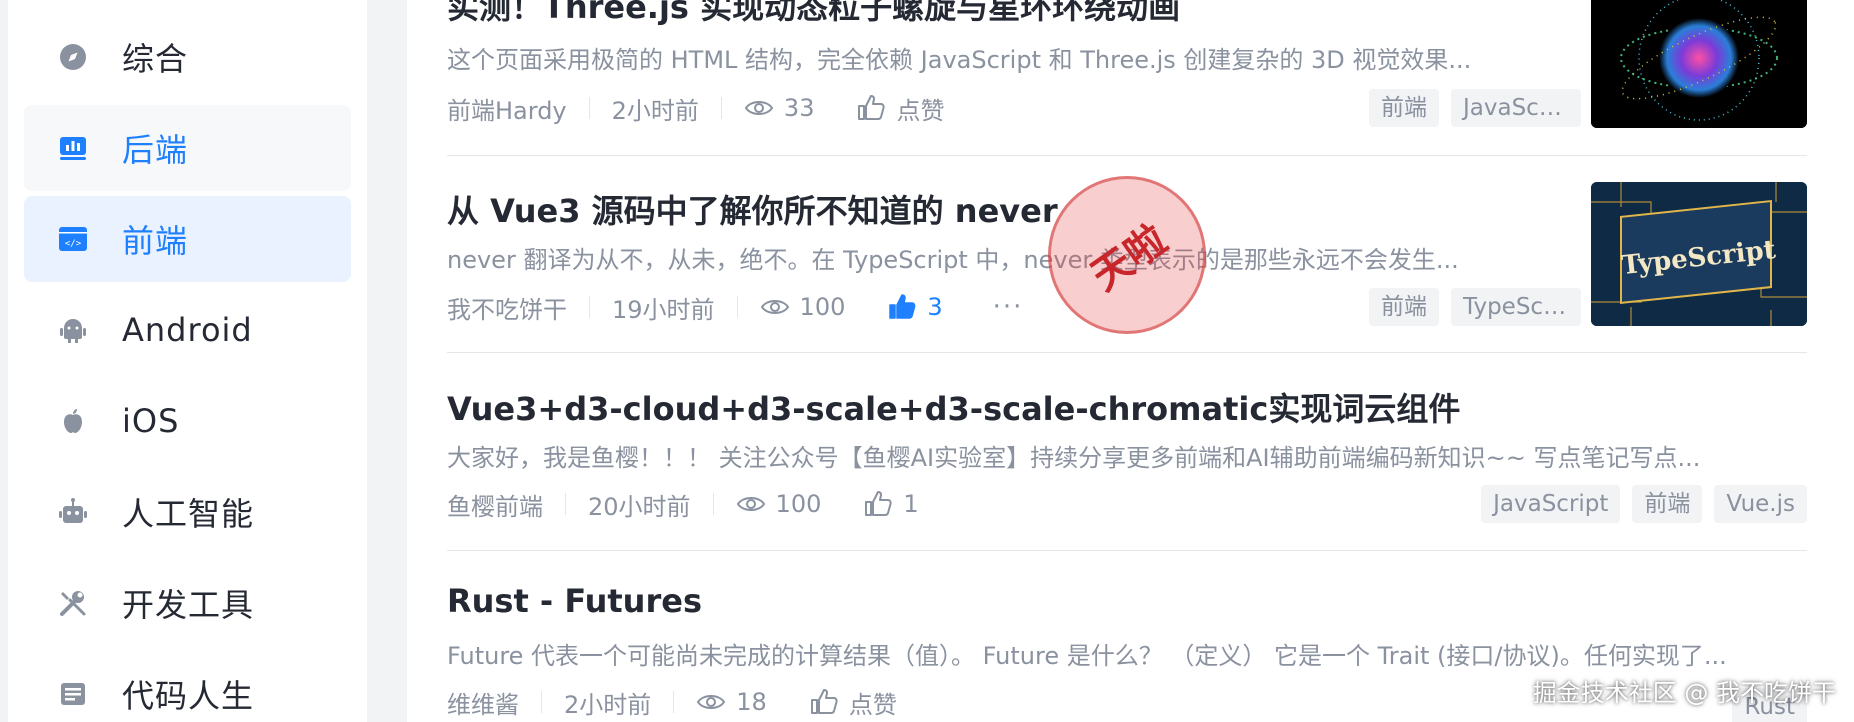  I want to click on stamp-text: 天啦, so click(1129, 258).